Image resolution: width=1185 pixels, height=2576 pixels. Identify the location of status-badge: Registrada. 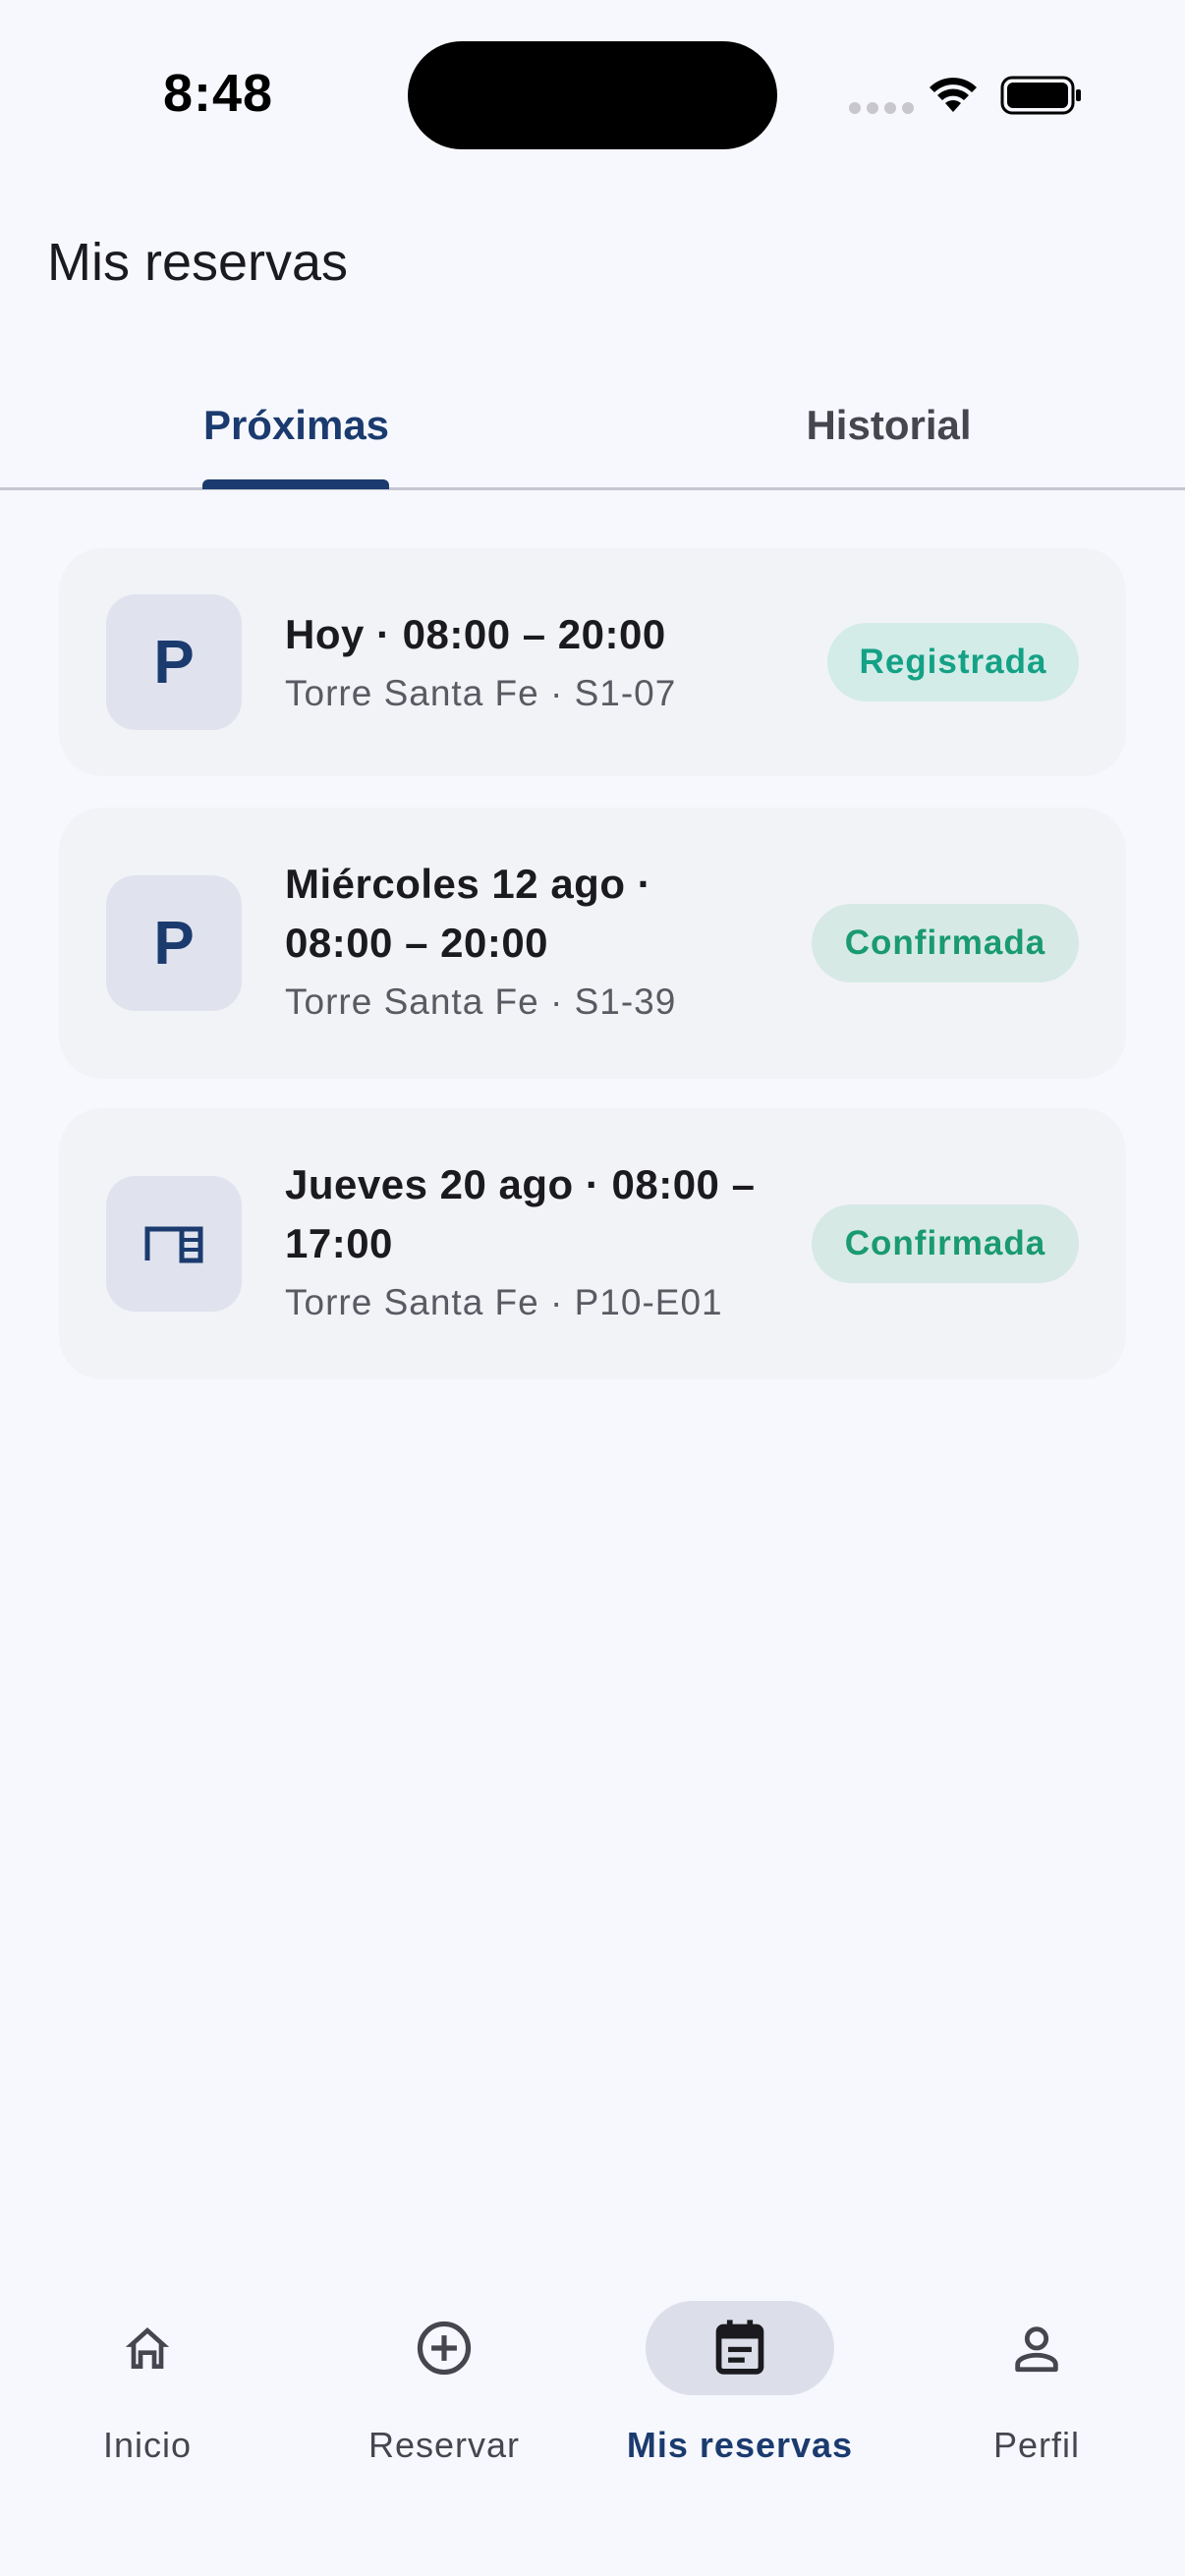
(953, 662).